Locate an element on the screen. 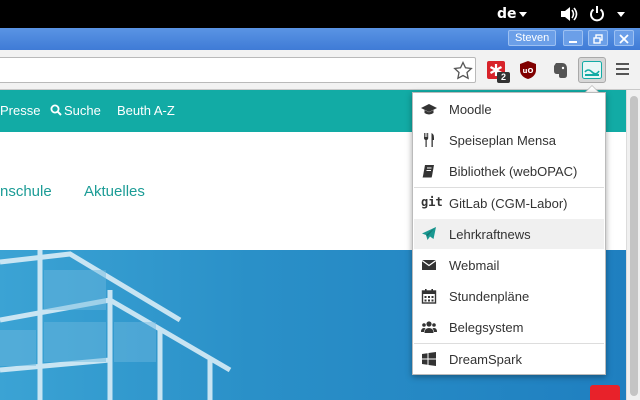 This screenshot has width=640, height=400. volume-icon is located at coordinates (569, 14).